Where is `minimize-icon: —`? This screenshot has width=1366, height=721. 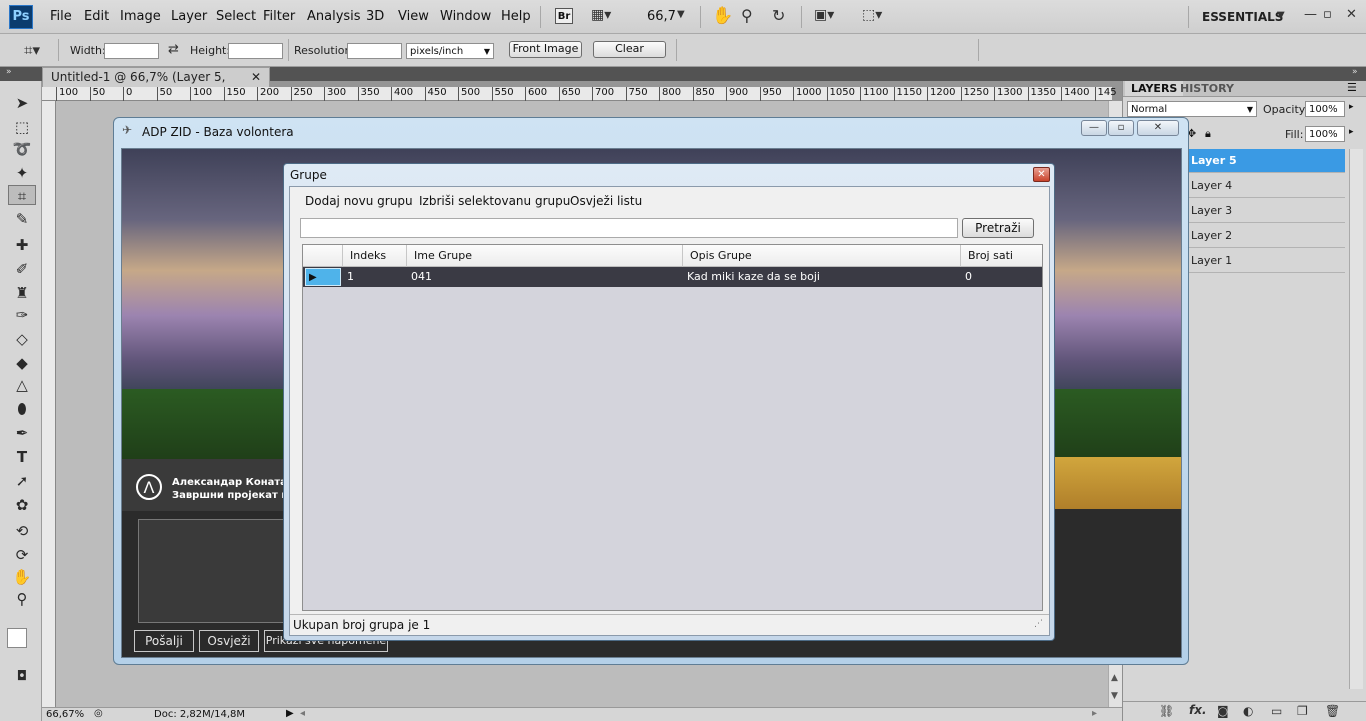 minimize-icon: — is located at coordinates (1310, 14).